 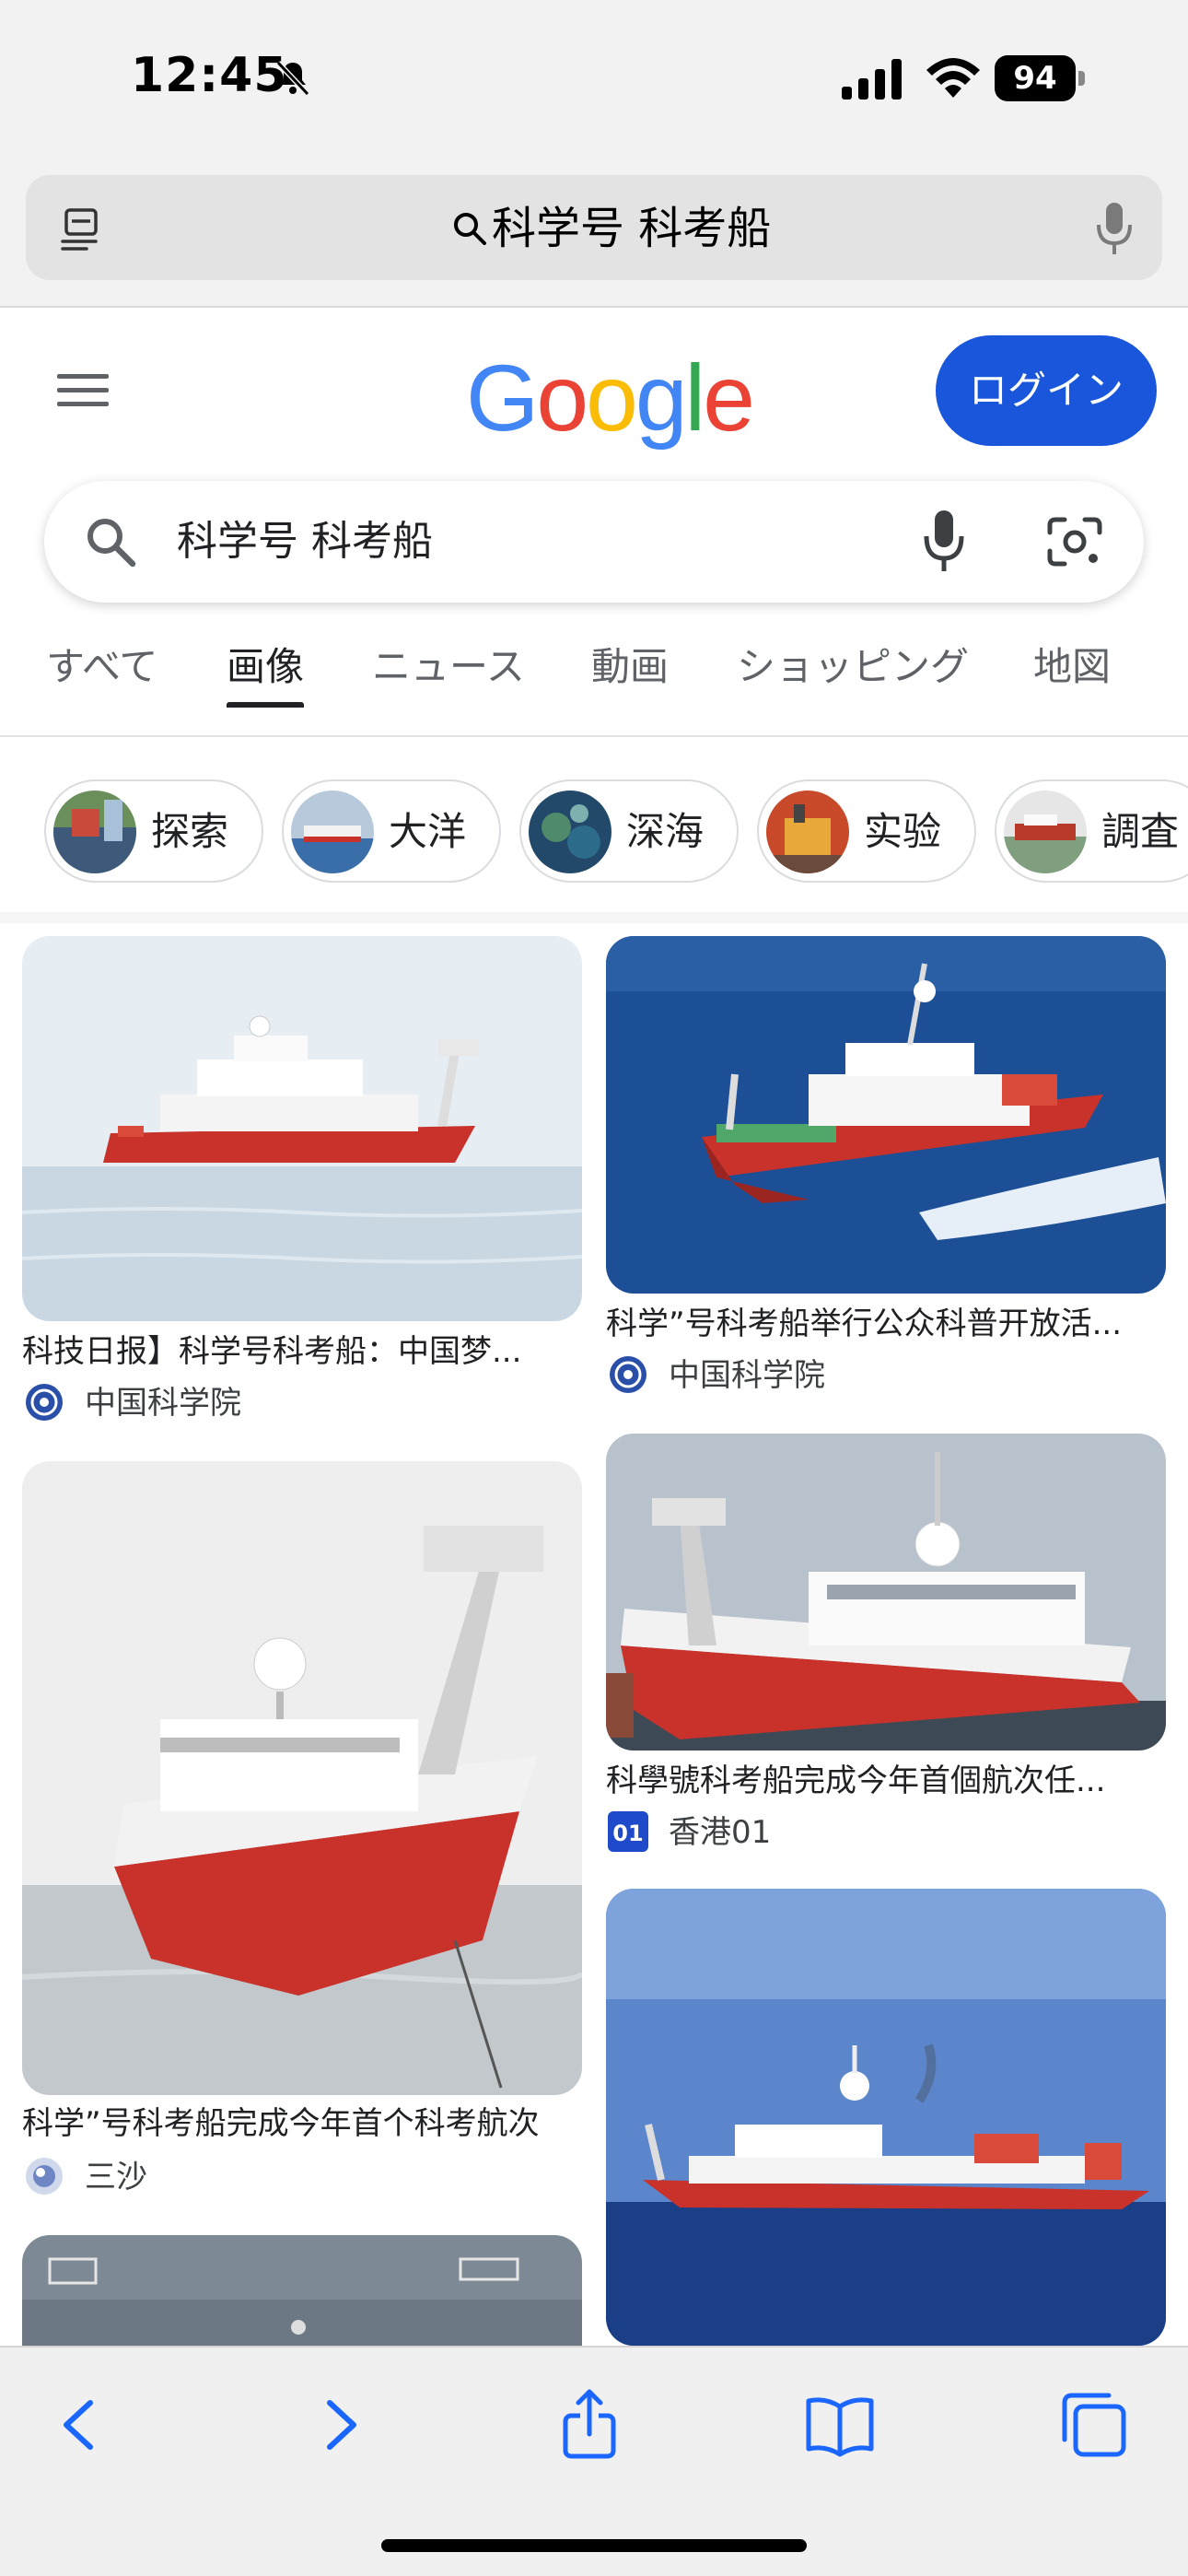 I want to click on bell-slash-icon, so click(x=292, y=78).